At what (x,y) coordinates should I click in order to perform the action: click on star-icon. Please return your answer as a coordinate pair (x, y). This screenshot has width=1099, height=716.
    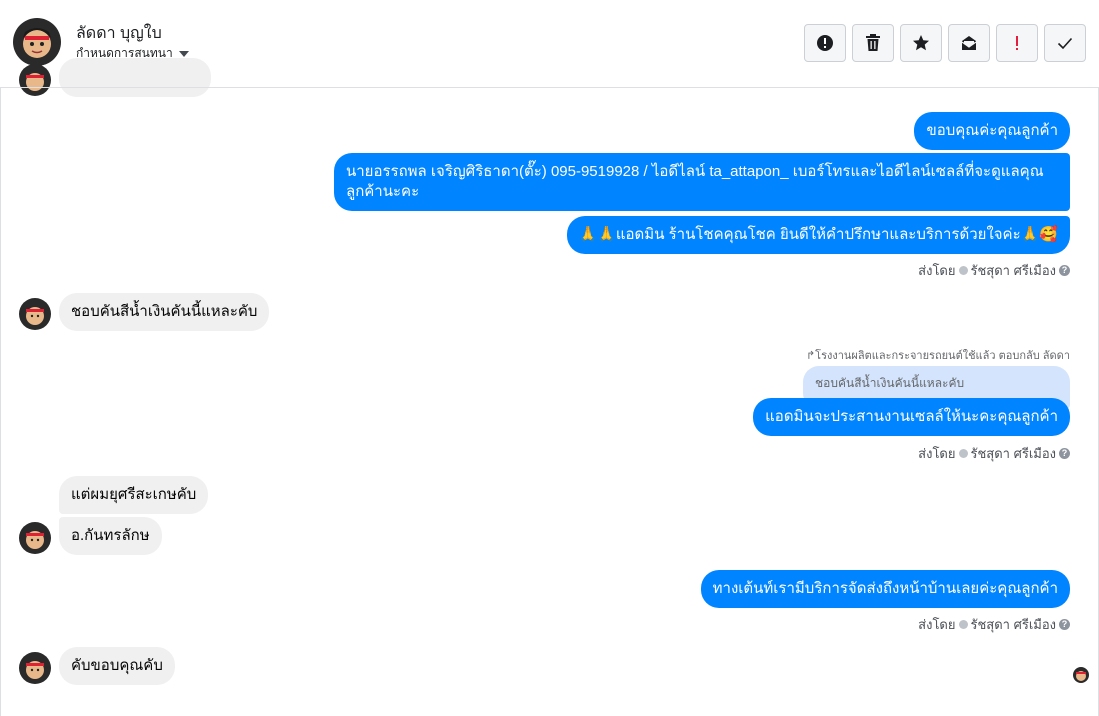
    Looking at the image, I should click on (921, 43).